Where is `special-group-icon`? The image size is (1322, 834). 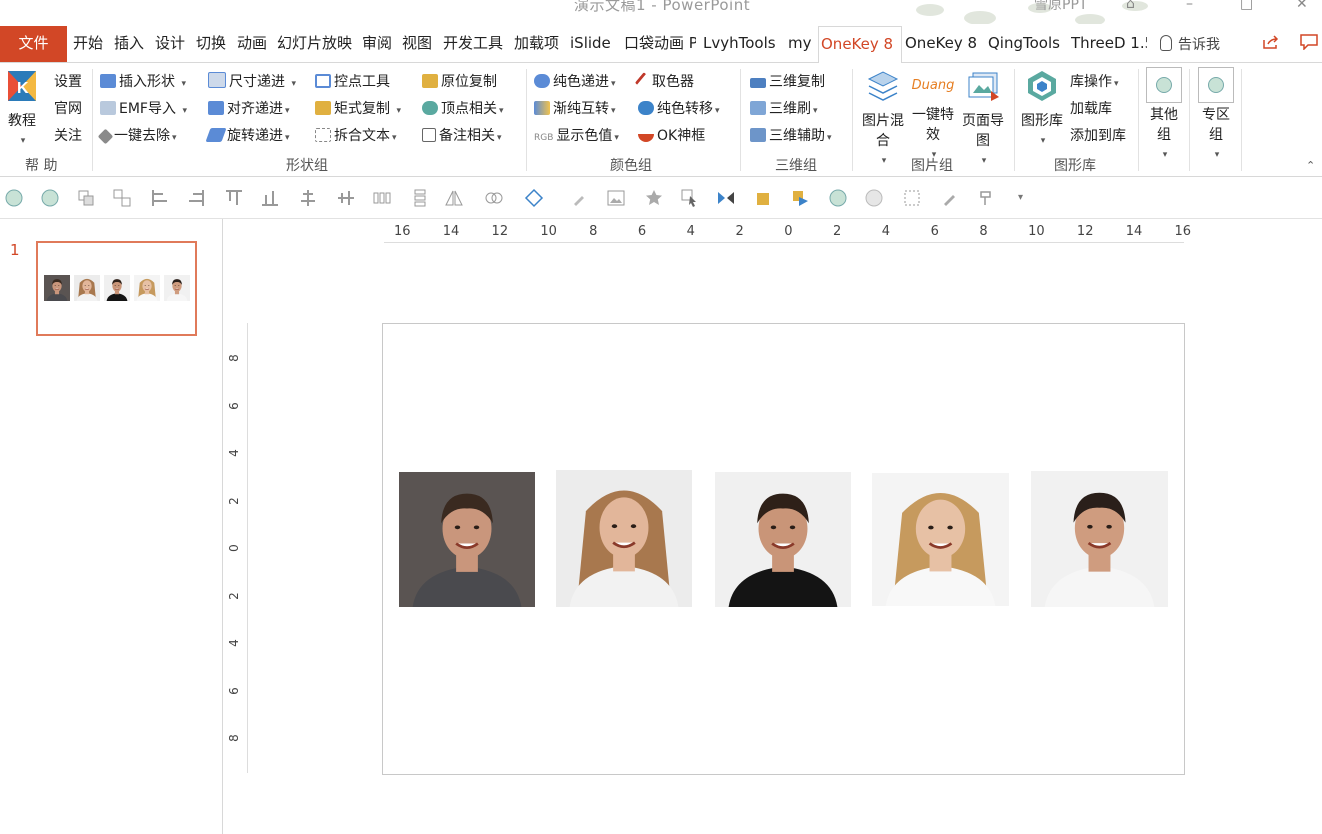 special-group-icon is located at coordinates (1216, 85).